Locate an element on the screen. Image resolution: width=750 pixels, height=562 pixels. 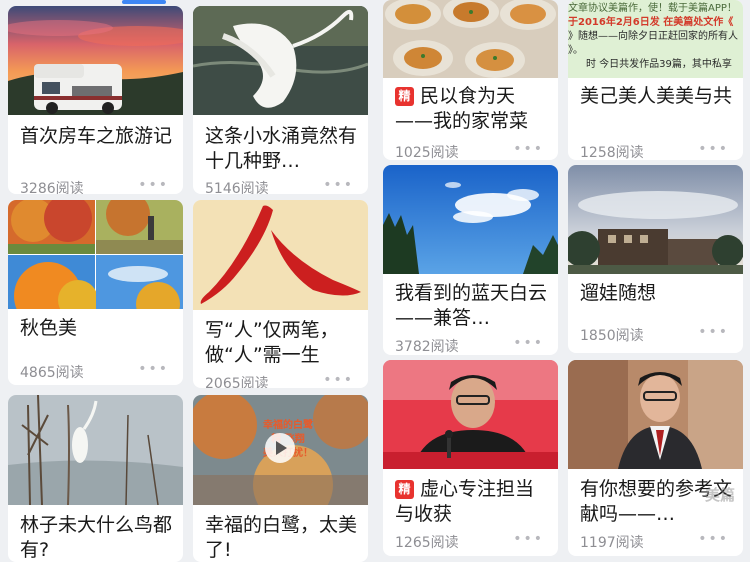
article-title: 首次房车之旅游记 is located at coordinates (96, 136).